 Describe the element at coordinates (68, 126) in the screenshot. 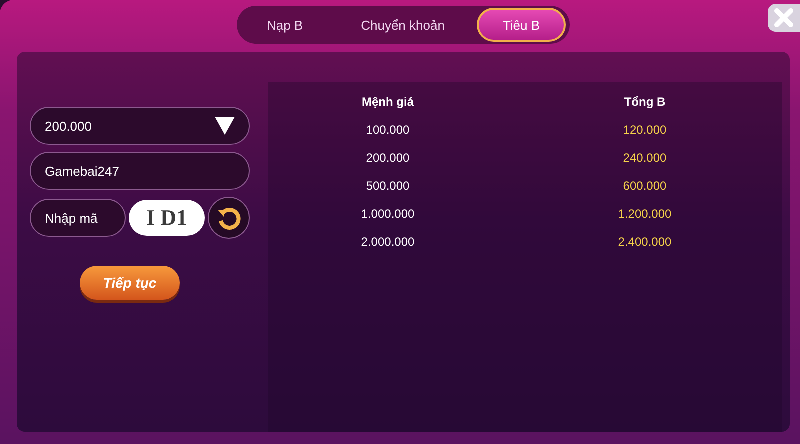

I see `amount-value: 200.000` at that location.